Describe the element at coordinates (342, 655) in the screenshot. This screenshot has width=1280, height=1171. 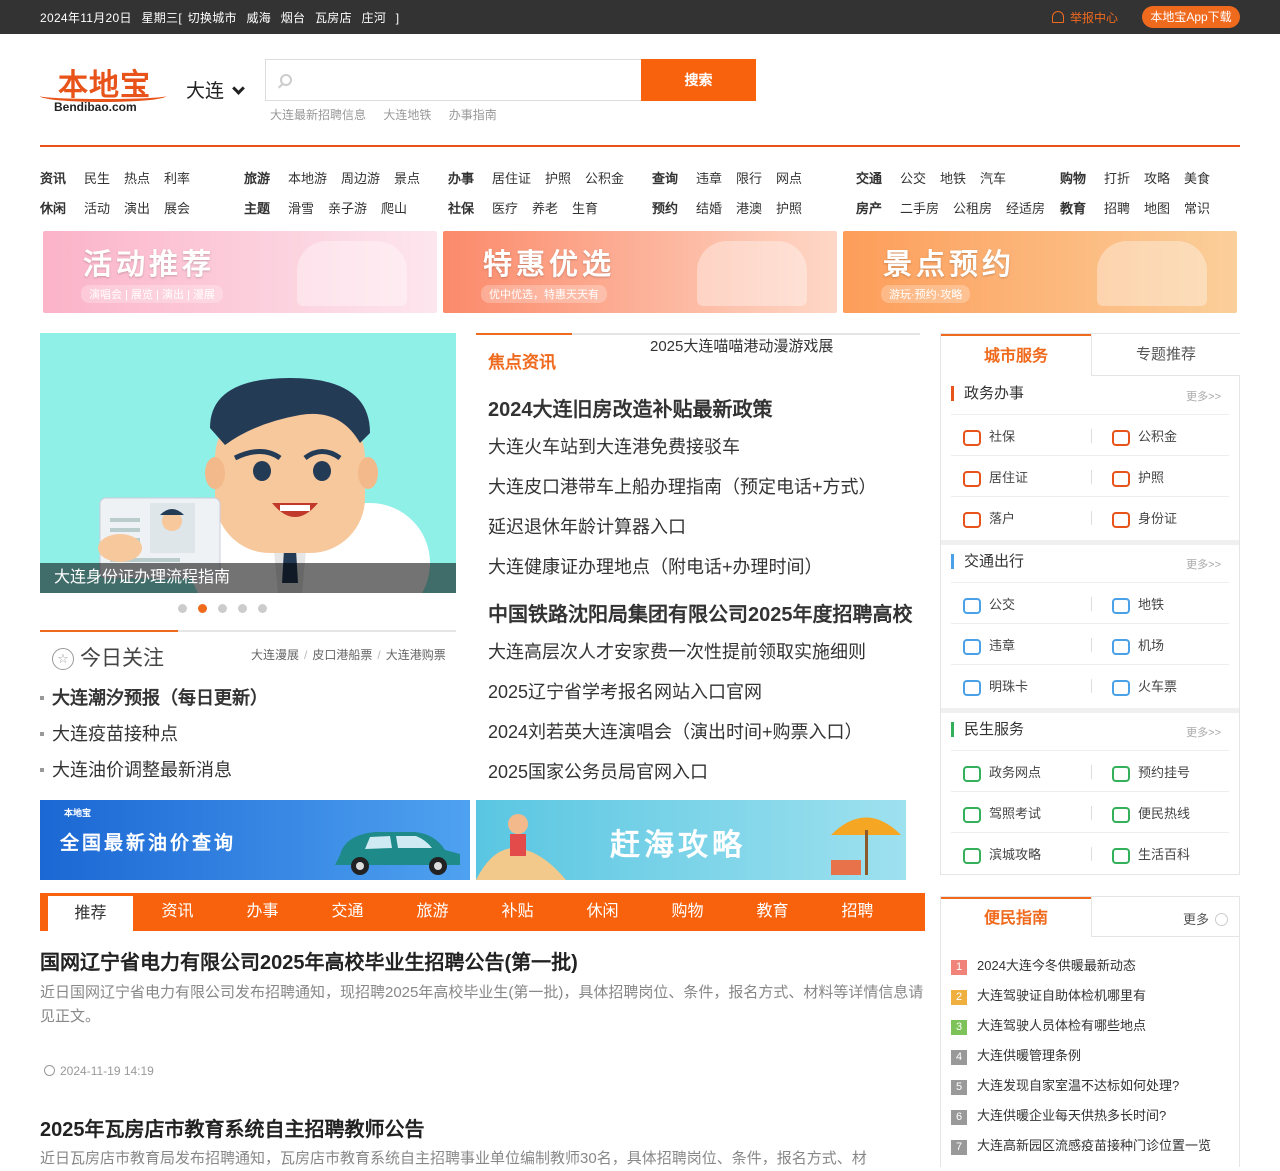
I see `today-link: 皮口港船票` at that location.